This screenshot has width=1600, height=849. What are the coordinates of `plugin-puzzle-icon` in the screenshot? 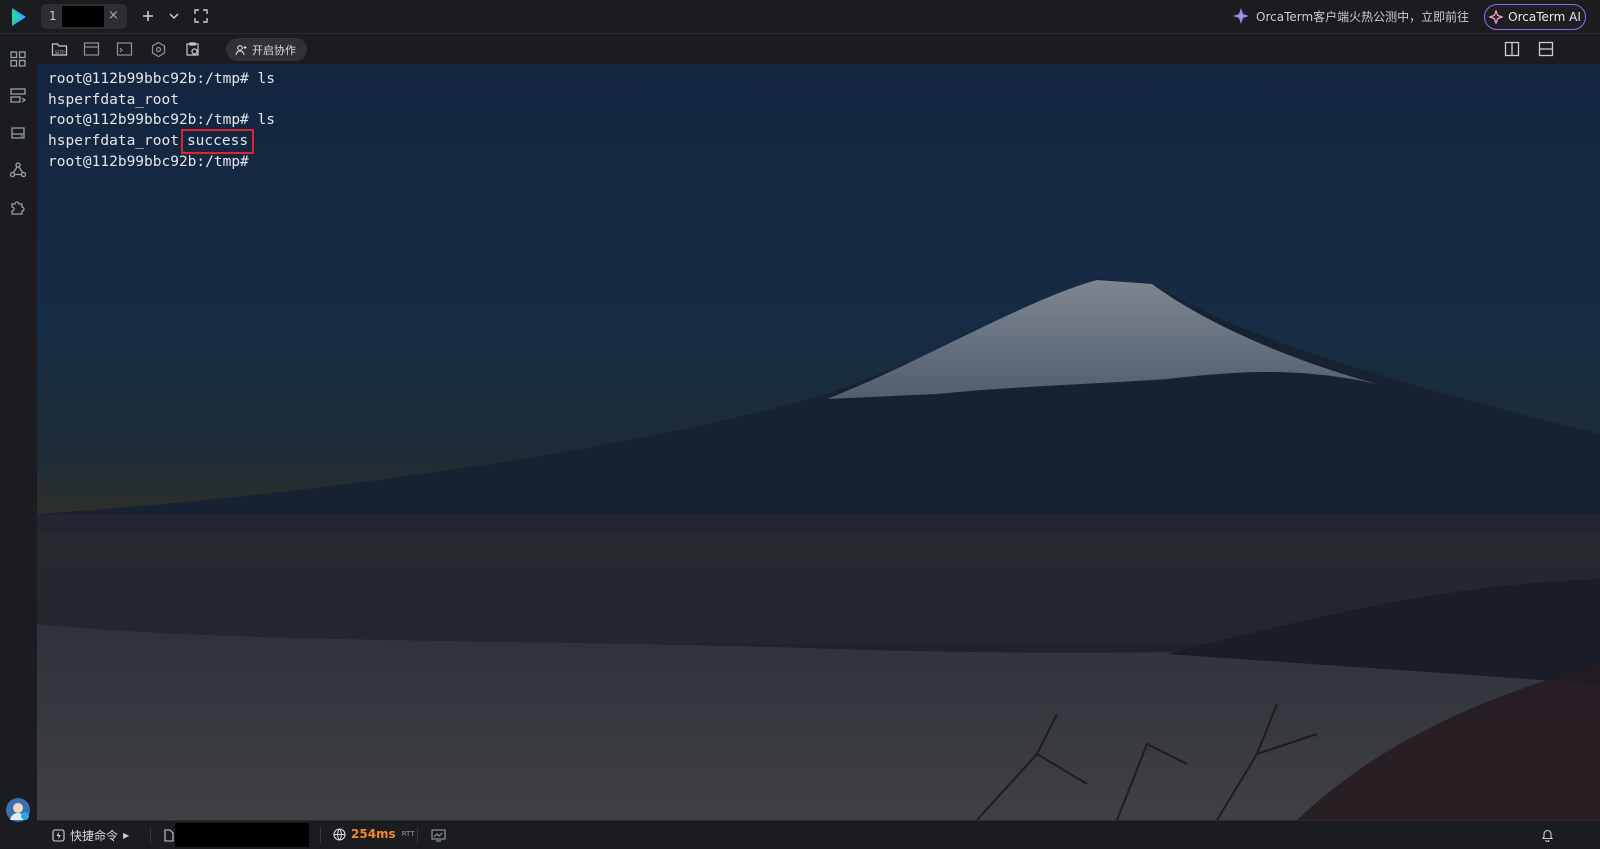 It's located at (18, 207).